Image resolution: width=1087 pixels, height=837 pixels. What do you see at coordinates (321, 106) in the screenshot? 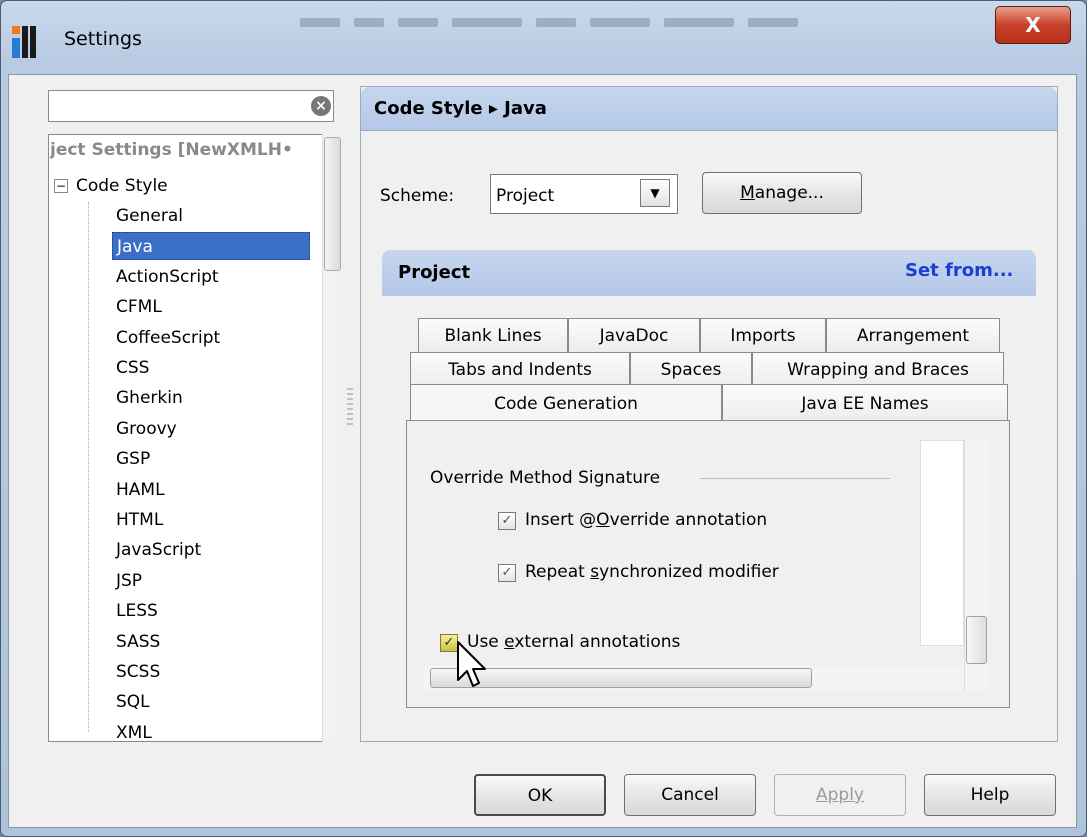
I see `clear-search-icon: ×` at bounding box center [321, 106].